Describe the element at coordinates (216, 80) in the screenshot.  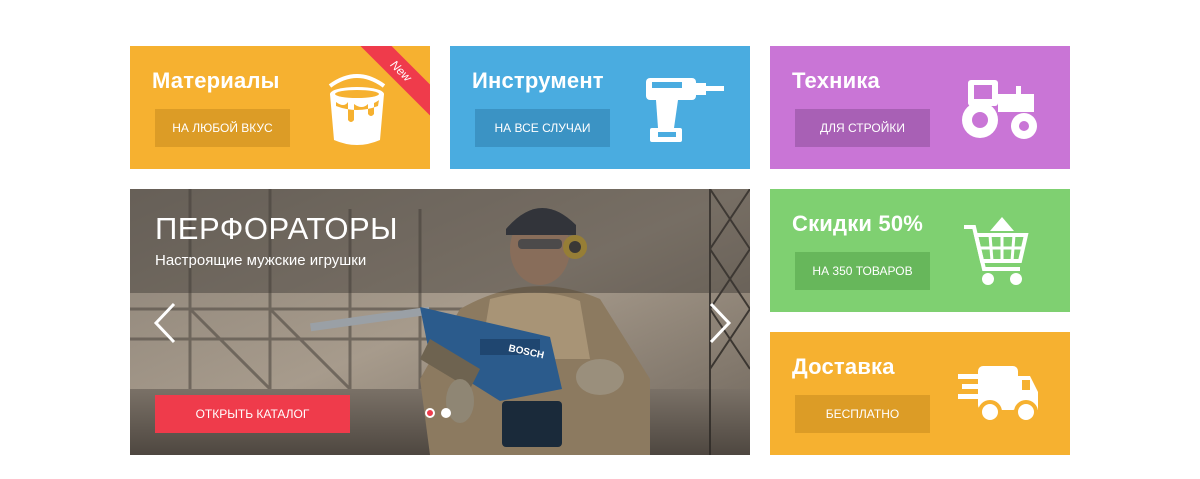
I see `tile-title: Материалы` at that location.